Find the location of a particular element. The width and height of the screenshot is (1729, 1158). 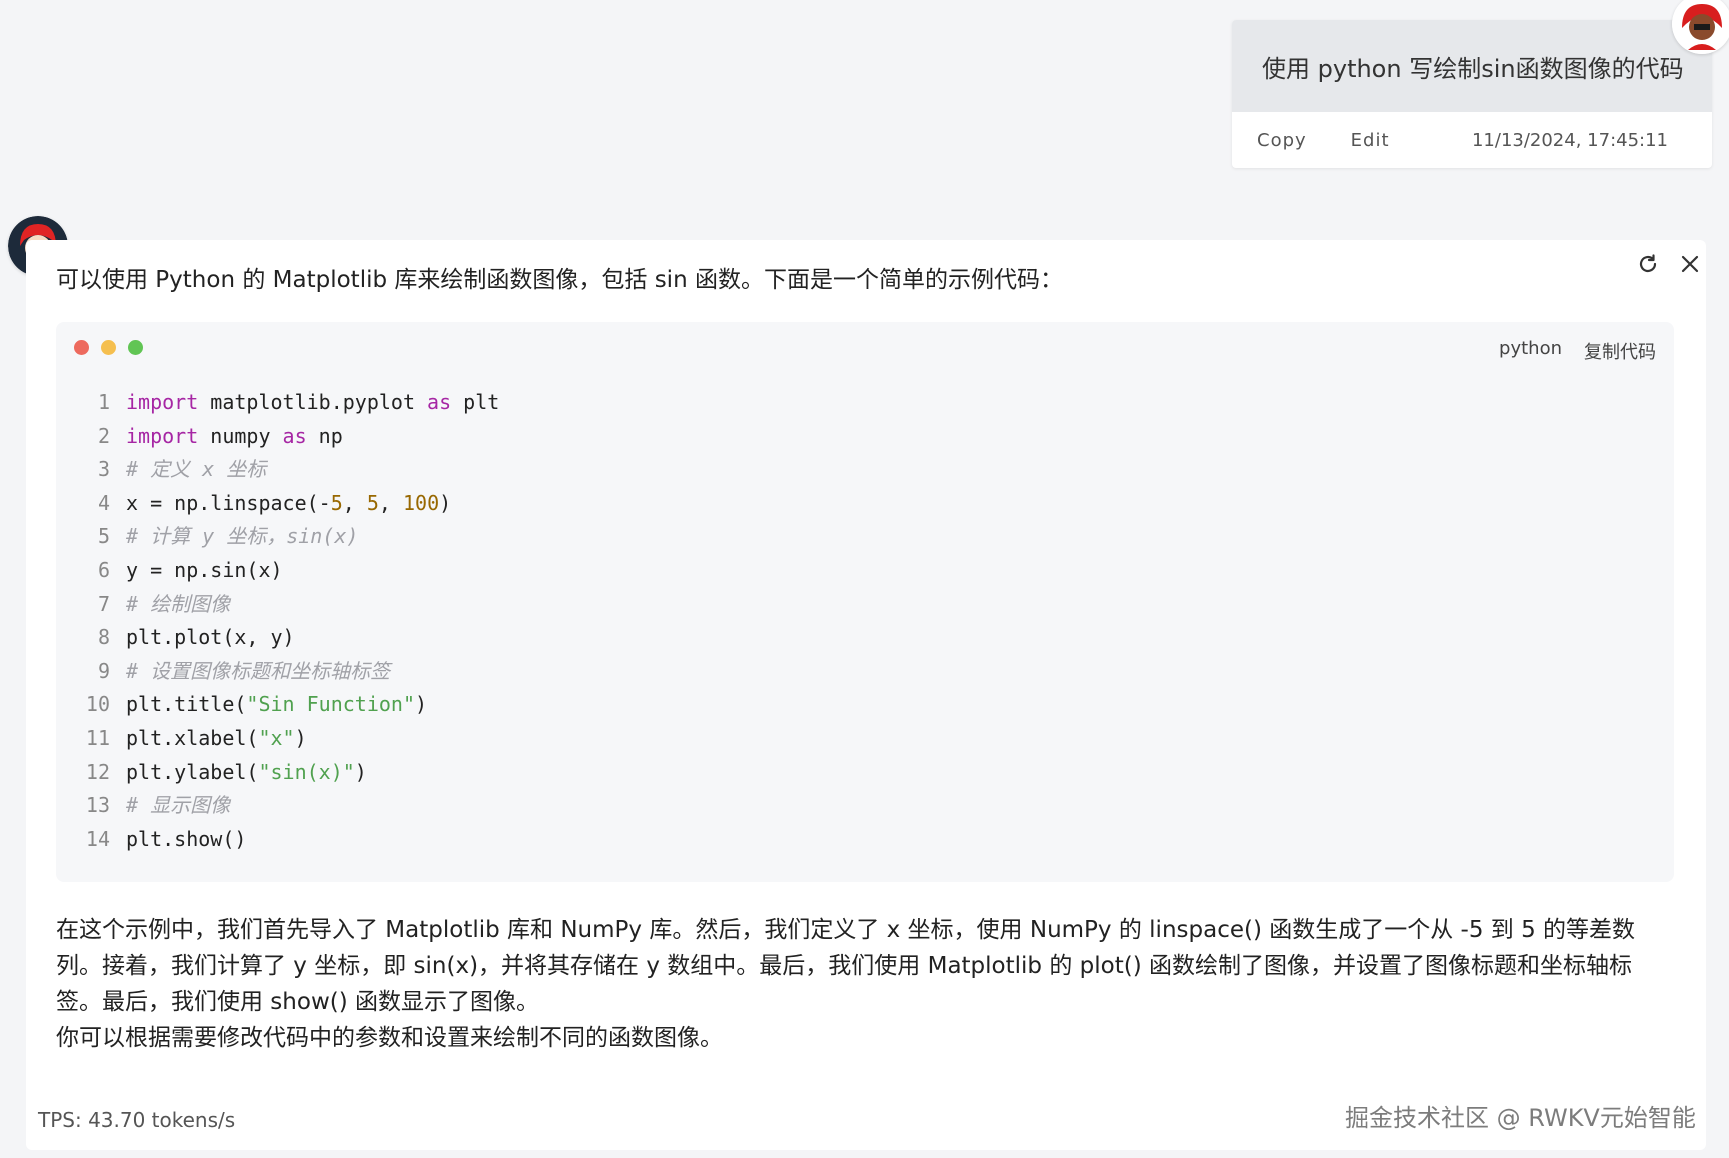

line-number: 4 is located at coordinates (103, 502).